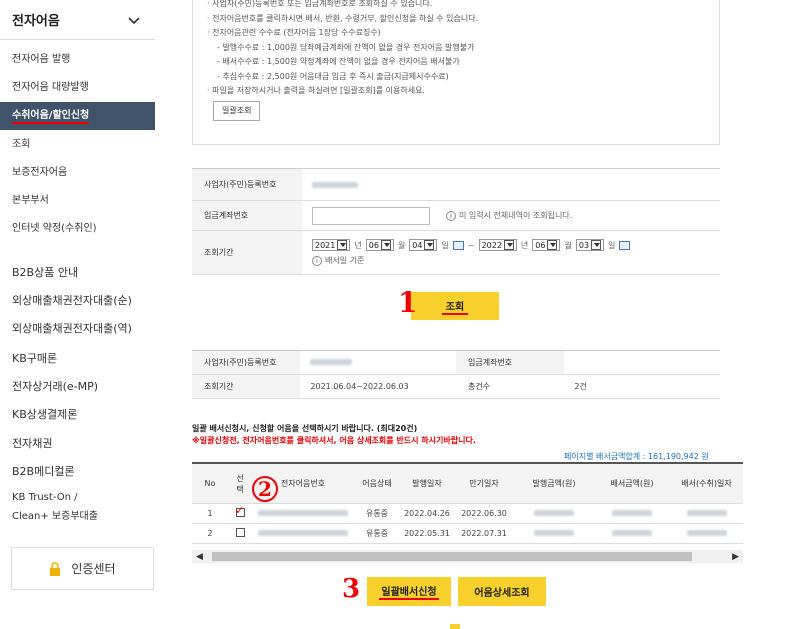  What do you see at coordinates (735, 557) in the screenshot?
I see `scroll-right-icon: ▶` at bounding box center [735, 557].